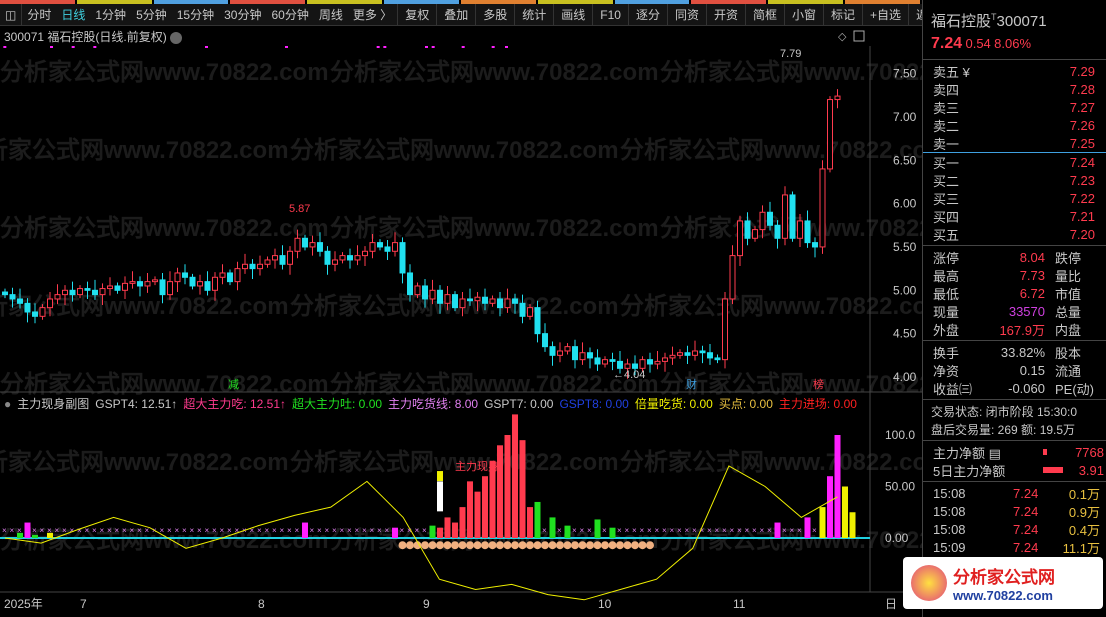 Image resolution: width=1106 pixels, height=617 pixels. Describe the element at coordinates (1014, 293) in the screenshot. I see `quote-row: 最低 6.72 市值` at that location.